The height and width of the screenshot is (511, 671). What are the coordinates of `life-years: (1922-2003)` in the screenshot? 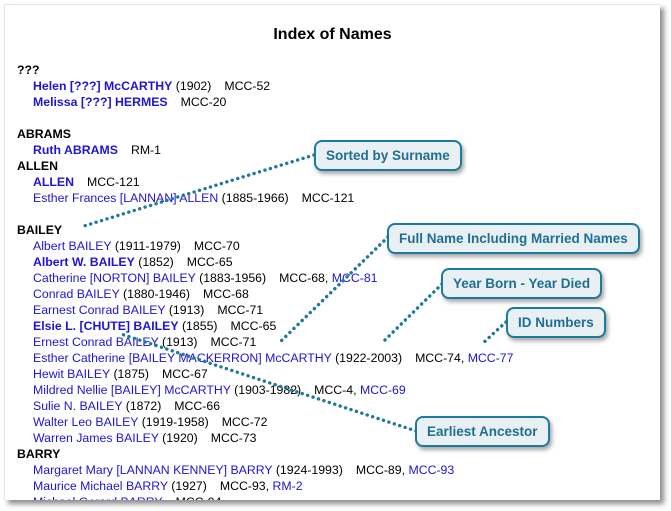 It's located at (369, 358).